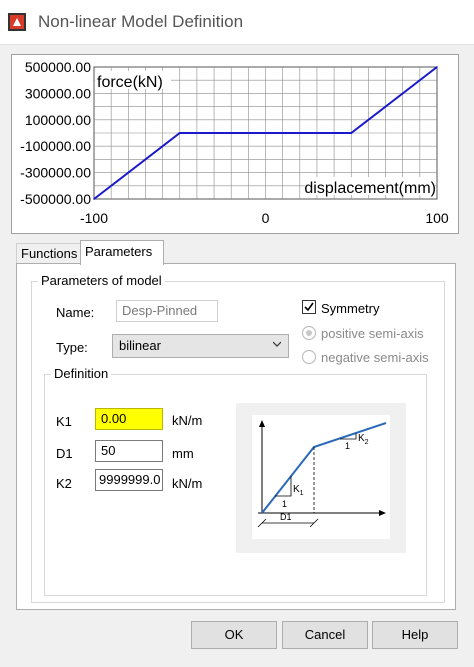  Describe the element at coordinates (200, 346) in the screenshot. I see `type-select: bilinear` at that location.